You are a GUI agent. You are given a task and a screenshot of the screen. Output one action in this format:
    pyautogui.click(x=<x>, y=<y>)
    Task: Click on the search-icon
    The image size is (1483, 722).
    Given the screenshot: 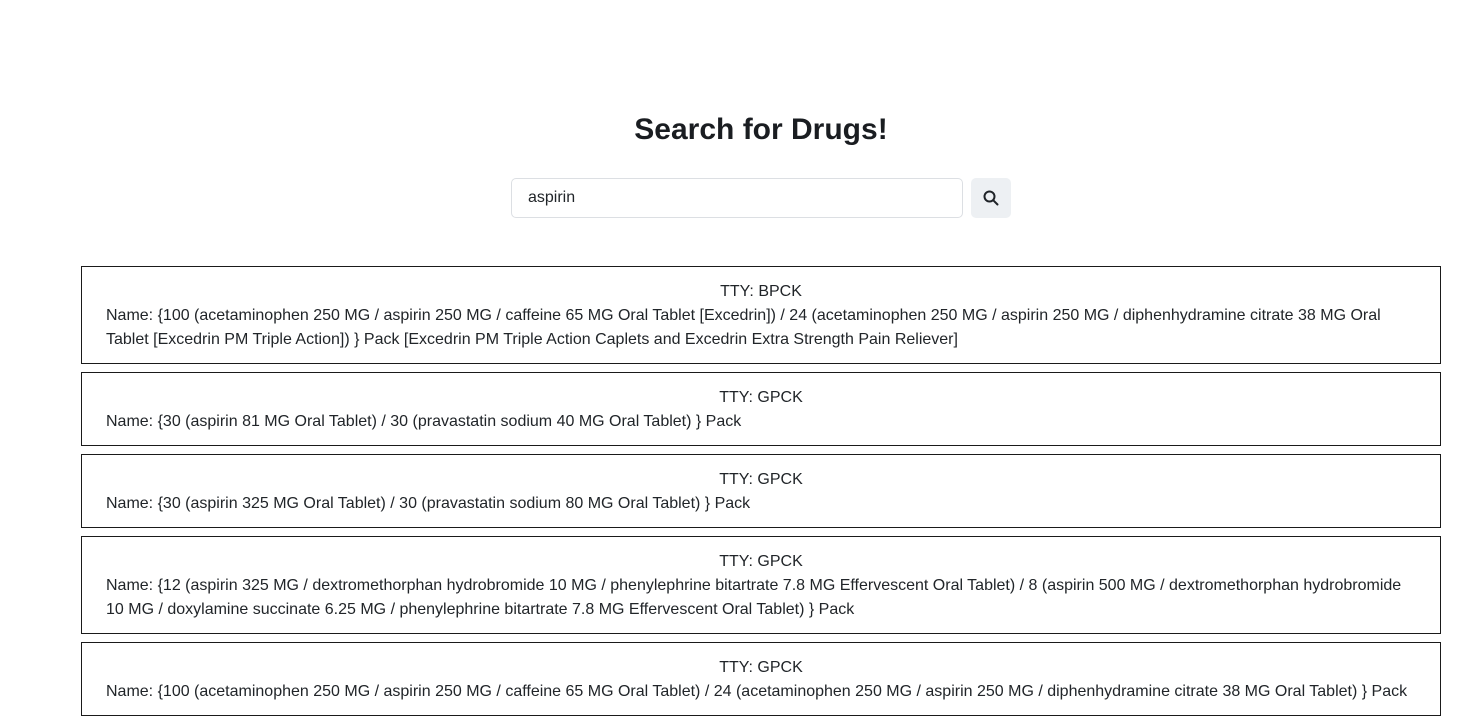 What is the action you would take?
    pyautogui.click(x=991, y=198)
    